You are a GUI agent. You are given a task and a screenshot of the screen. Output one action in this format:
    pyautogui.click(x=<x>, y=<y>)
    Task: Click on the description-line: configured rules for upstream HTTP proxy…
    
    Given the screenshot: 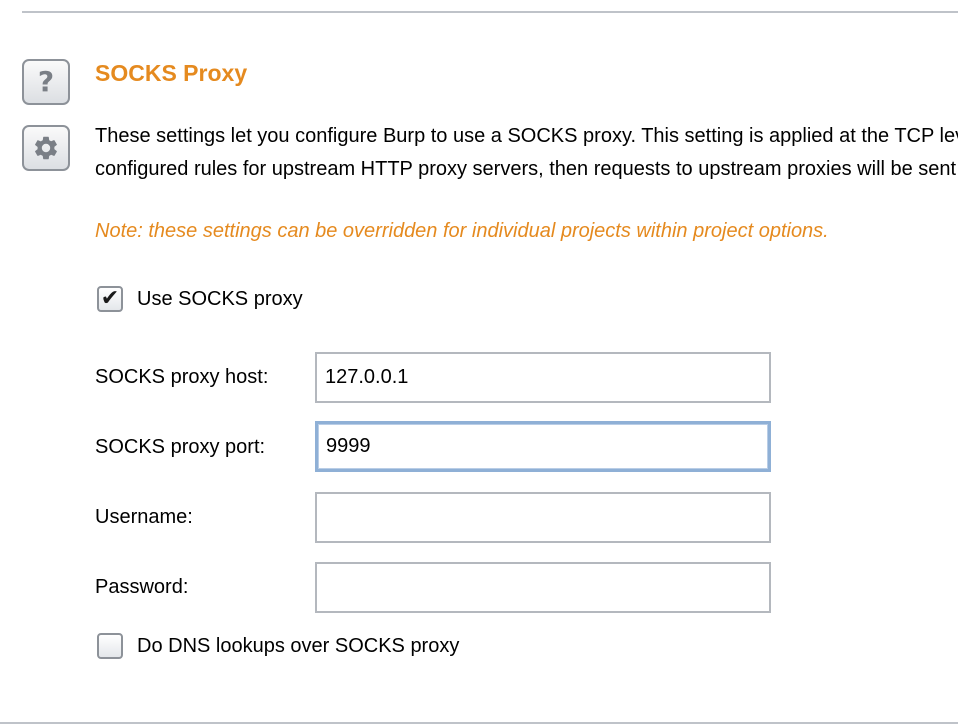 What is the action you would take?
    pyautogui.click(x=526, y=169)
    